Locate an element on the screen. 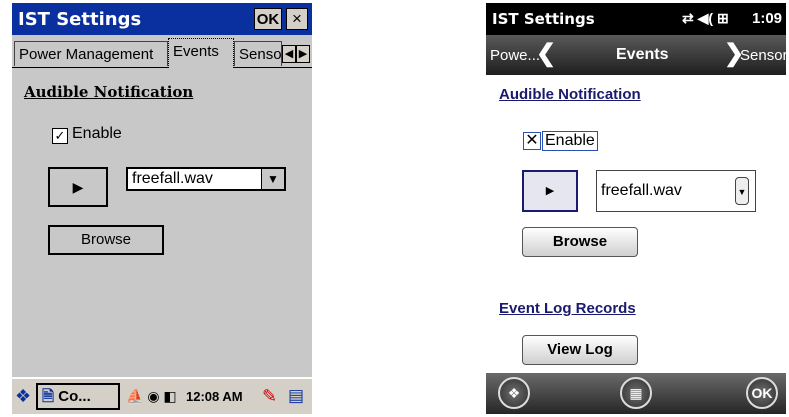 Image resolution: width=789 pixels, height=417 pixels. windows-start-icon: ❖ is located at coordinates (514, 393).